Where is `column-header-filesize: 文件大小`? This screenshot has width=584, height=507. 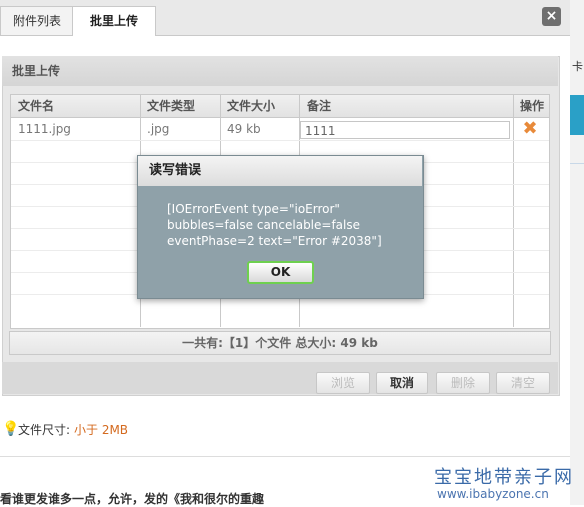 column-header-filesize: 文件大小 is located at coordinates (251, 106).